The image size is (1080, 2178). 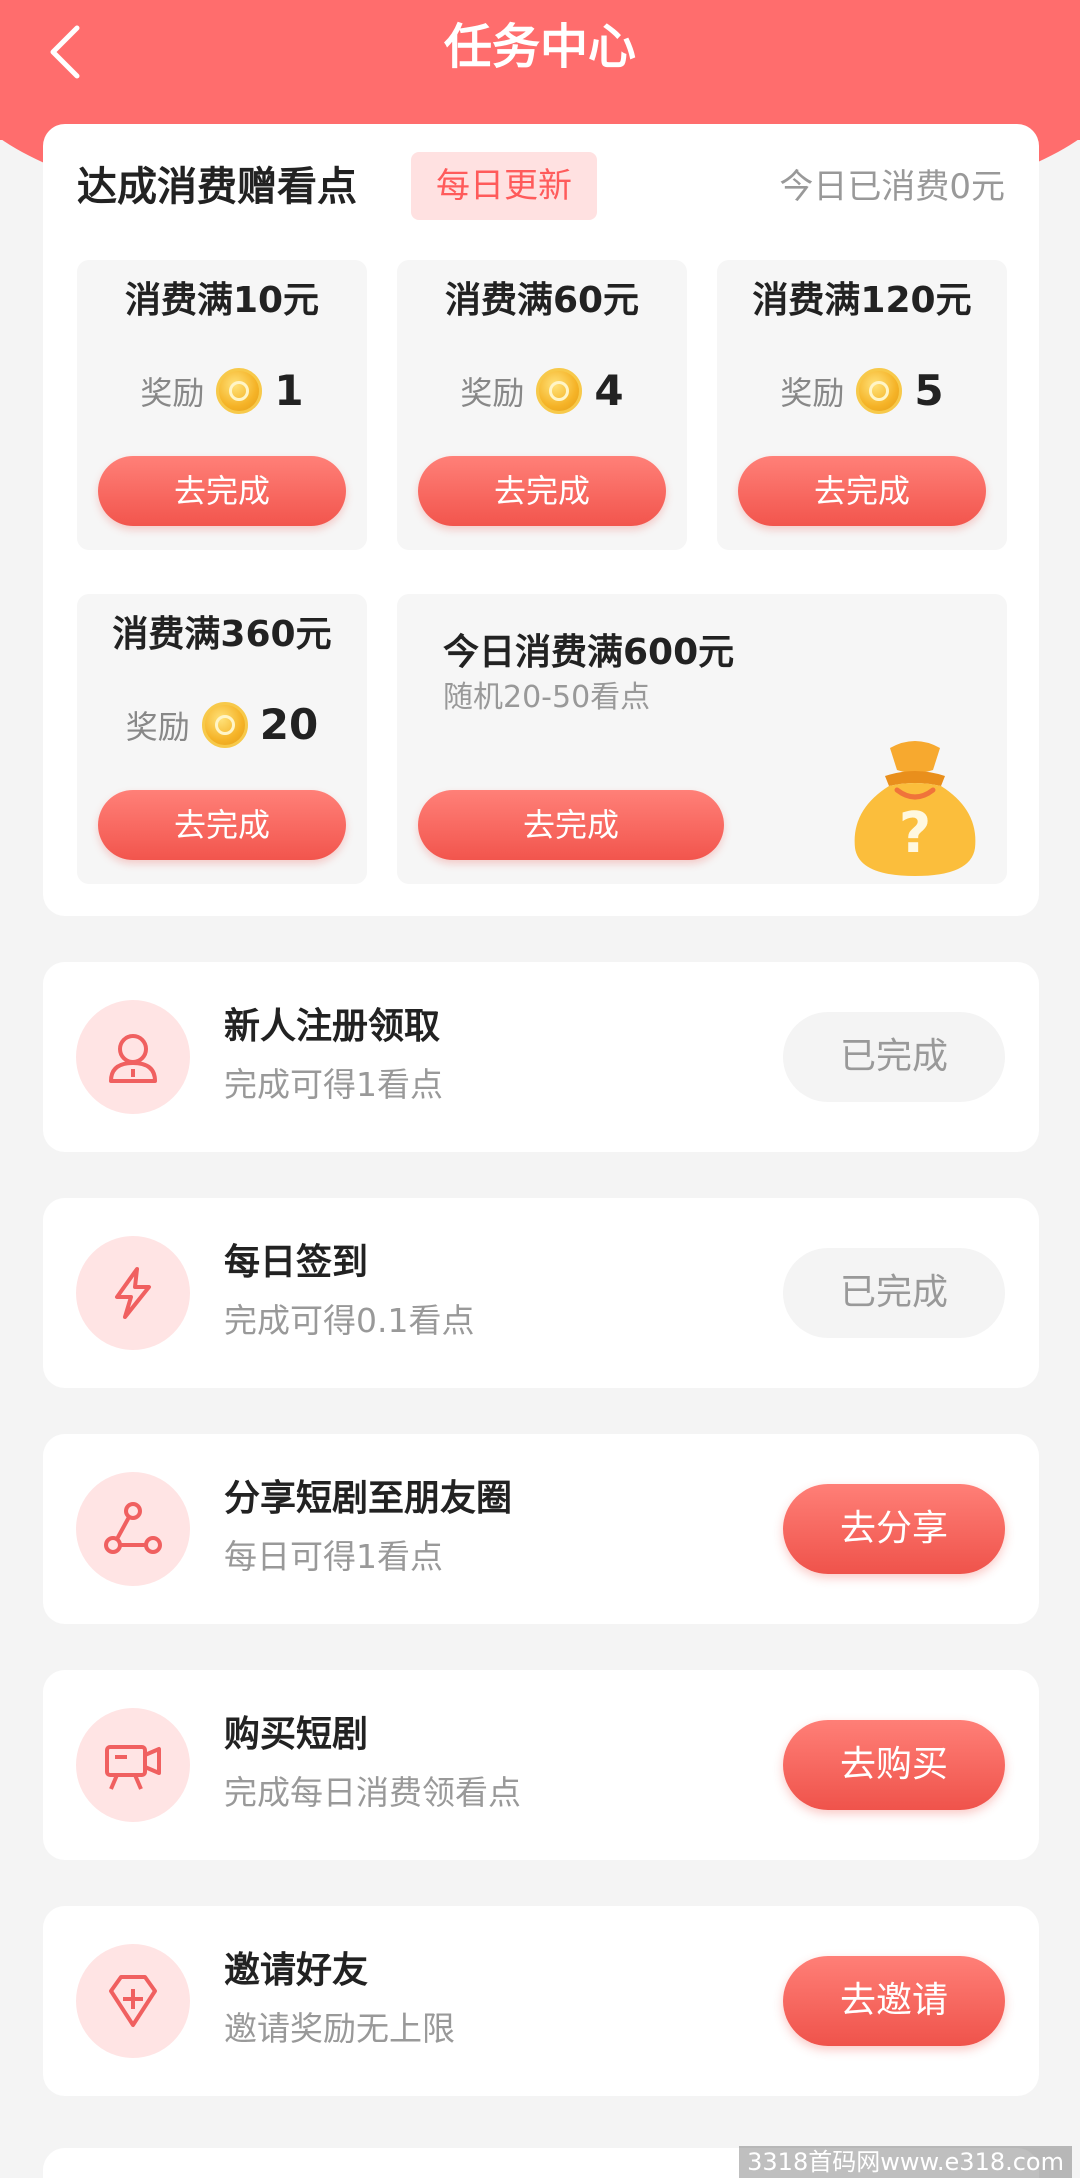 I want to click on share-button: 去分享, so click(x=894, y=1529).